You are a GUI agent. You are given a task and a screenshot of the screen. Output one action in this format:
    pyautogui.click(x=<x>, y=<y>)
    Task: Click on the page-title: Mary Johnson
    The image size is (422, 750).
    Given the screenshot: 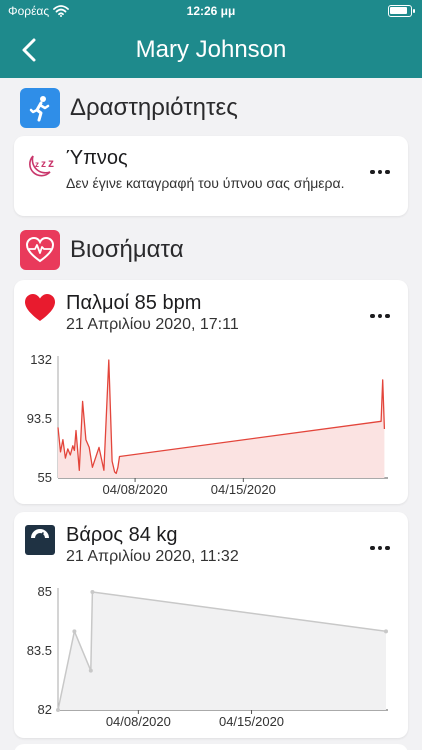 What is the action you would take?
    pyautogui.click(x=211, y=49)
    